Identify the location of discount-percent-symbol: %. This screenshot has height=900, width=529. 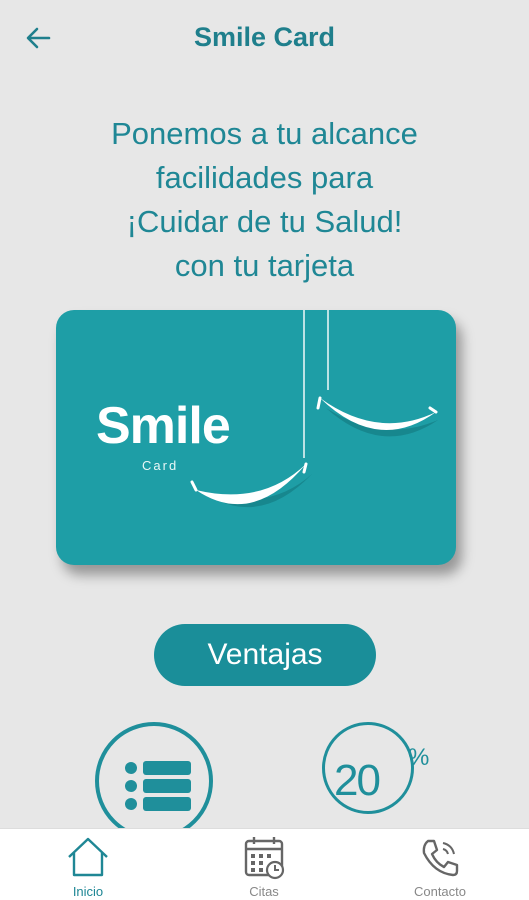
(419, 757).